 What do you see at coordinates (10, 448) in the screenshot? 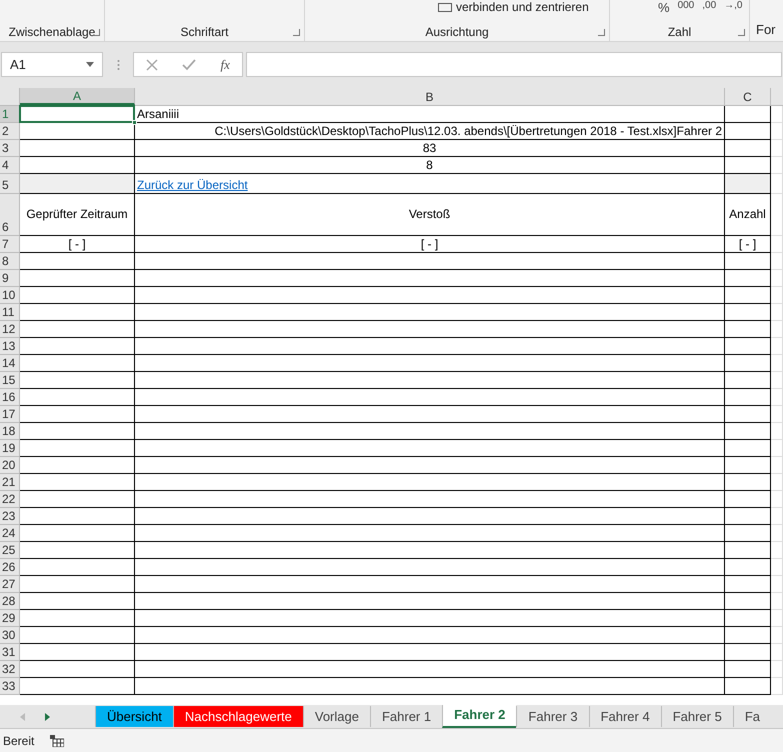
I see `row-header: 19` at bounding box center [10, 448].